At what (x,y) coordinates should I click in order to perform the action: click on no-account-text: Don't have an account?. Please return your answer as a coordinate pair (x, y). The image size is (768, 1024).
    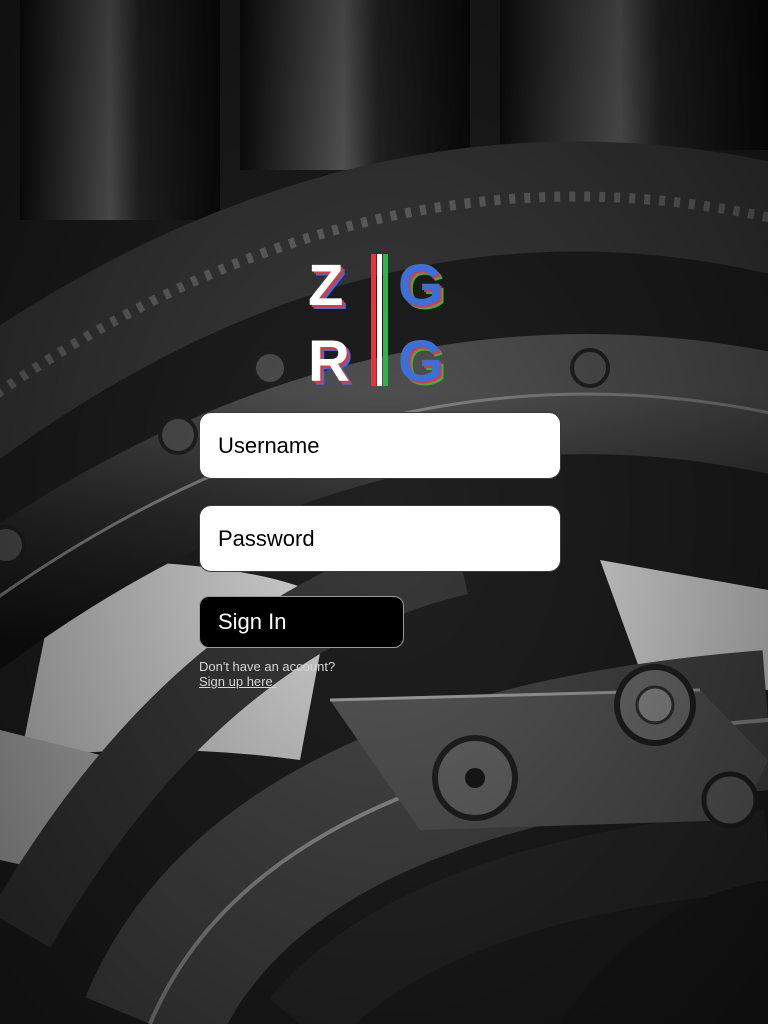
    Looking at the image, I should click on (267, 666).